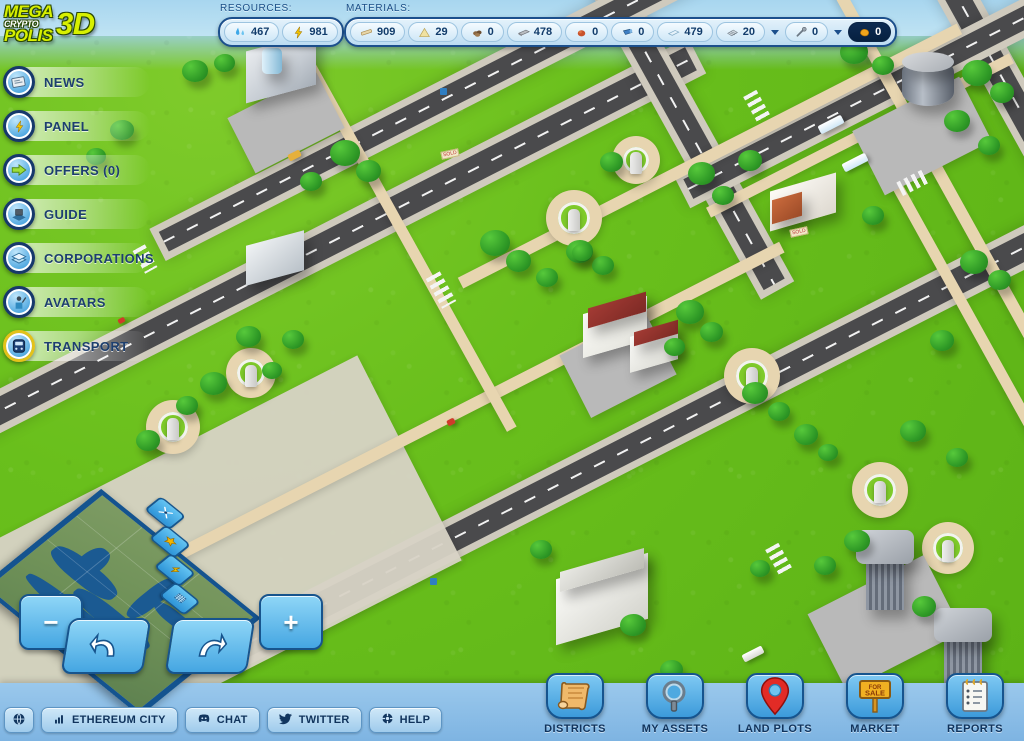 This screenshot has width=1024, height=741. I want to click on language-button, so click(19, 720).